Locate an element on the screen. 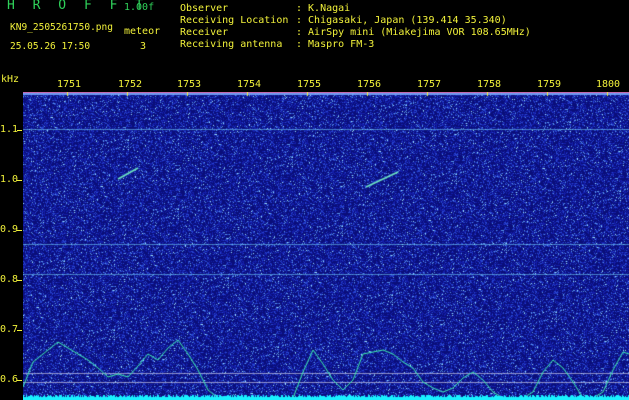 The image size is (629, 400). freq-tick-1.1 is located at coordinates (19, 130).